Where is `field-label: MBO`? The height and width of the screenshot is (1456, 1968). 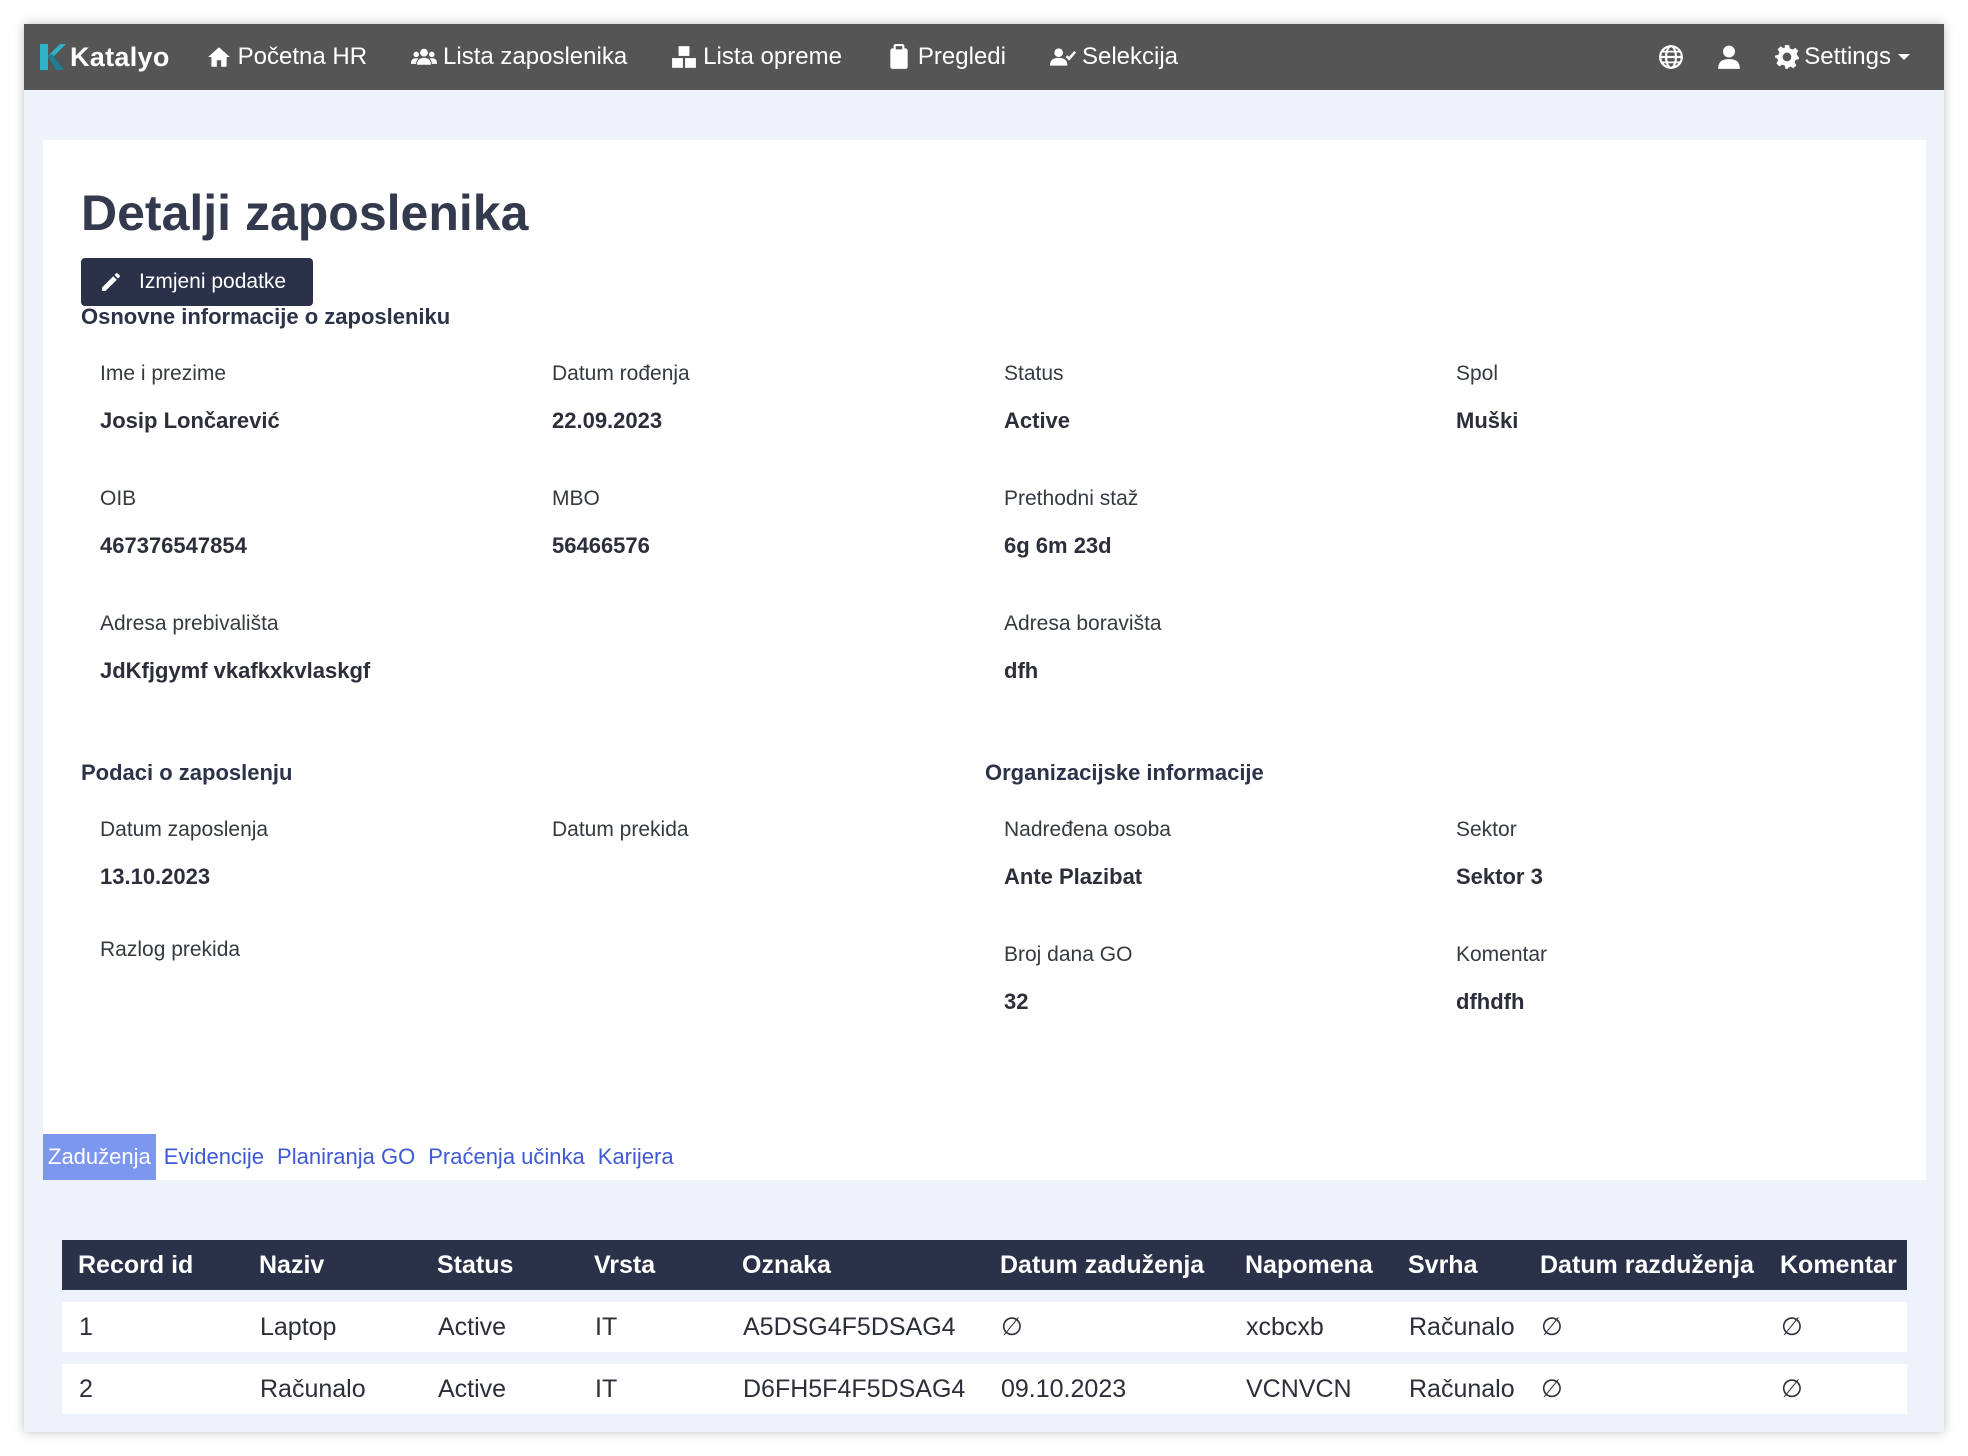
field-label: MBO is located at coordinates (576, 498).